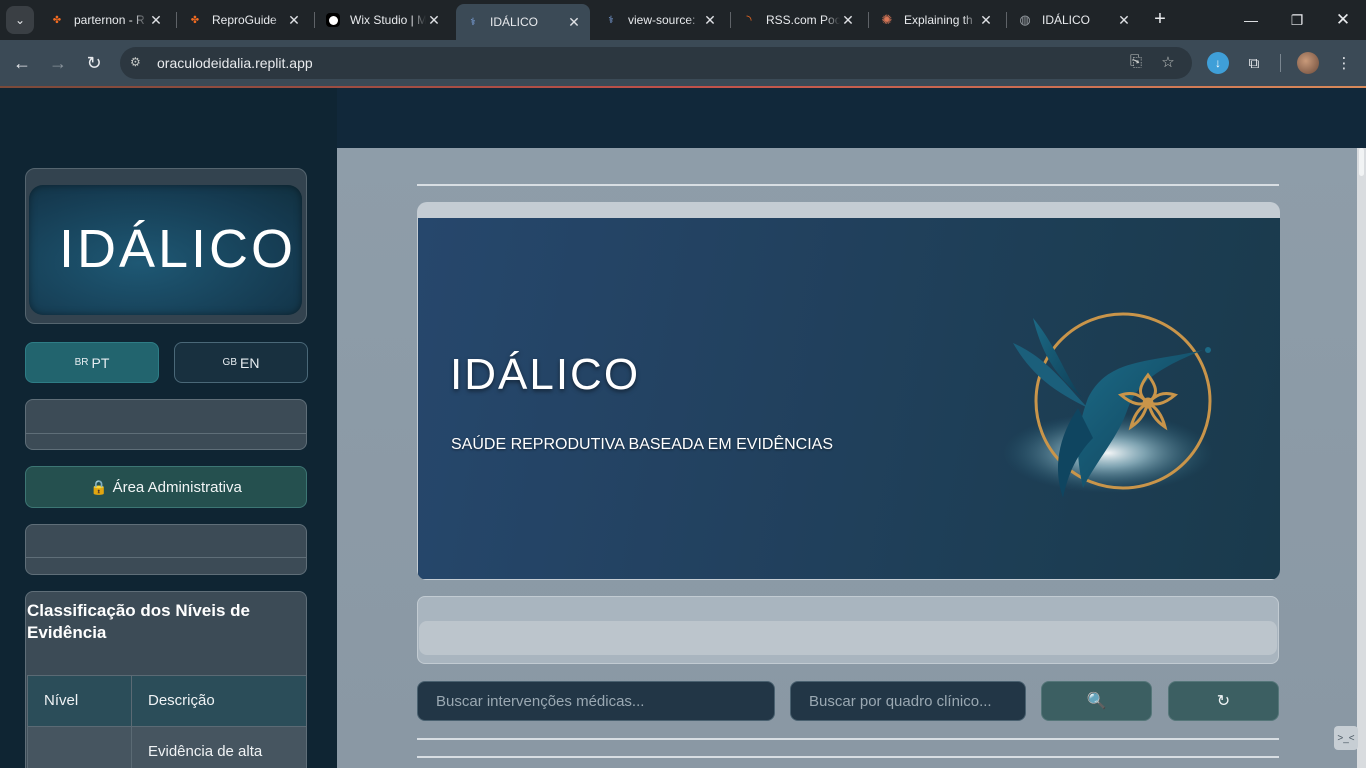 This screenshot has width=1366, height=768. Describe the element at coordinates (138, 621) in the screenshot. I see `evidence-levels-title: Classificação dos Níveis de Evidência` at that location.